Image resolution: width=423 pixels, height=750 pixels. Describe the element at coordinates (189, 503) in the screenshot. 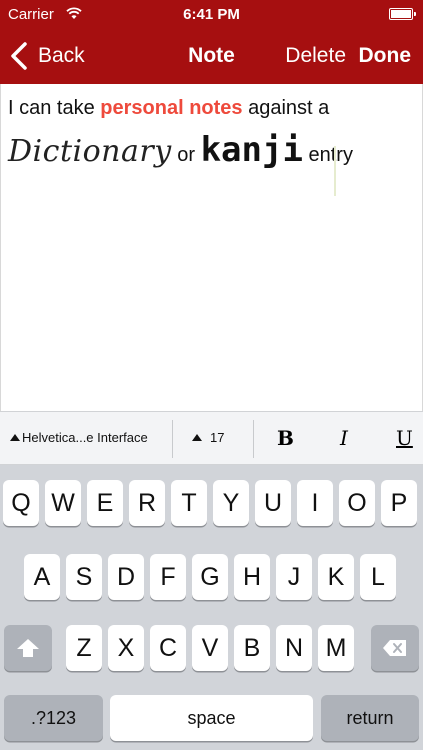

I see `key-t: T` at that location.